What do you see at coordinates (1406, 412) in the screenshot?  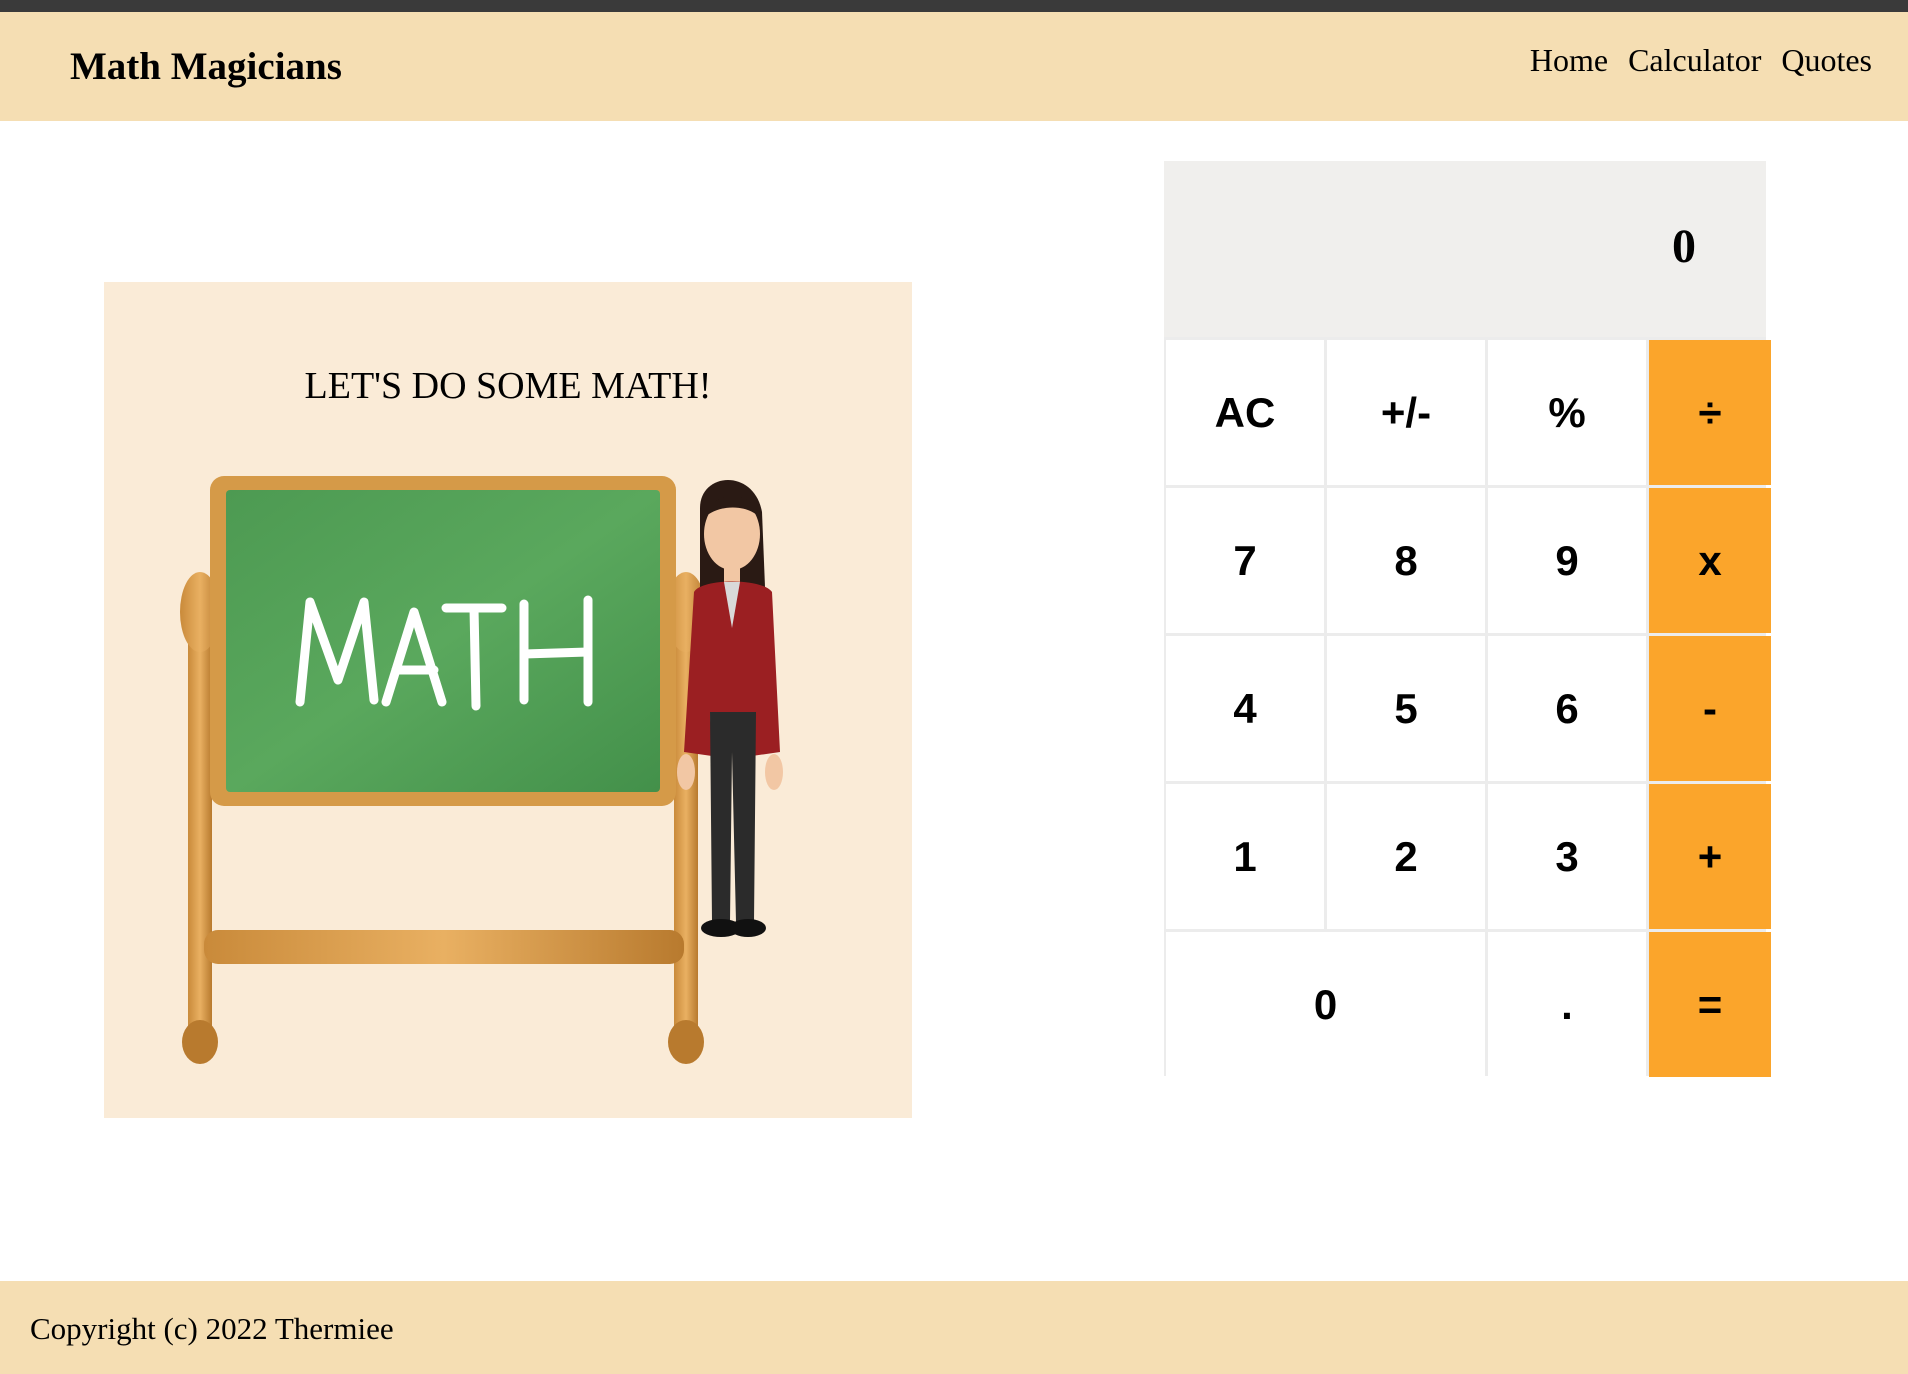 I see `key-plus-minus: +/-` at bounding box center [1406, 412].